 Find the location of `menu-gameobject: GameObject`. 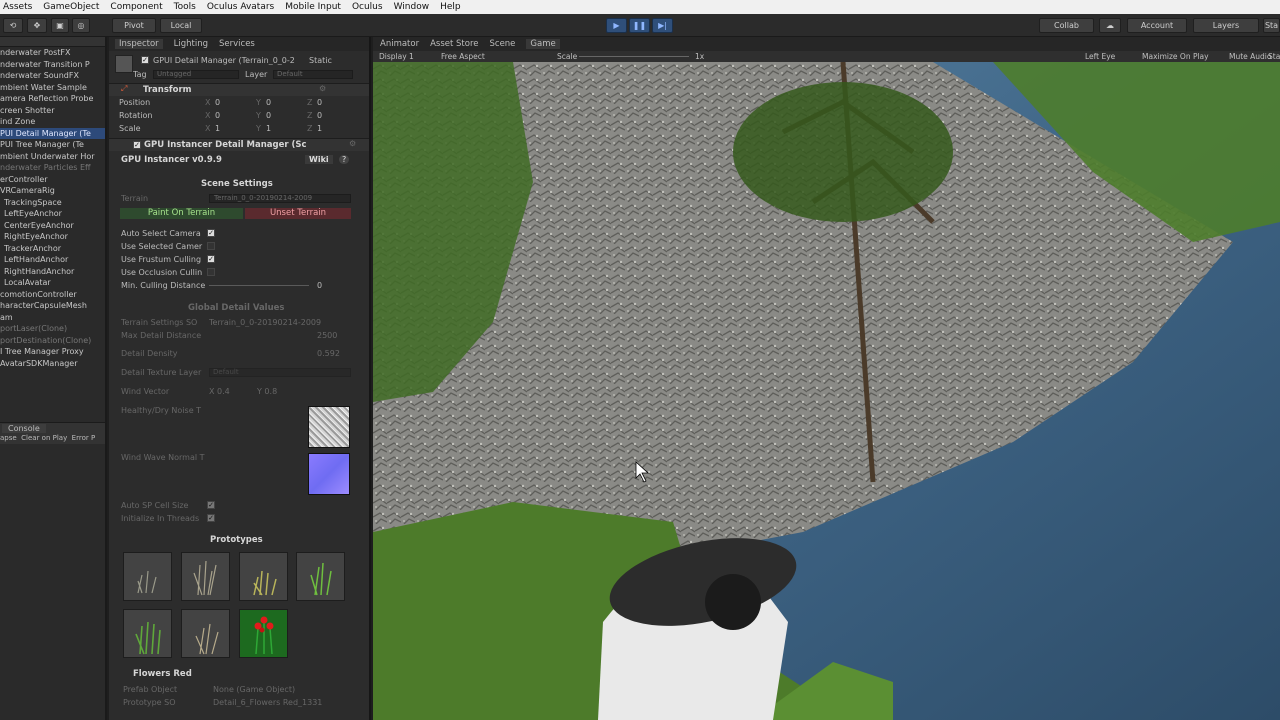

menu-gameobject: GameObject is located at coordinates (71, 7).